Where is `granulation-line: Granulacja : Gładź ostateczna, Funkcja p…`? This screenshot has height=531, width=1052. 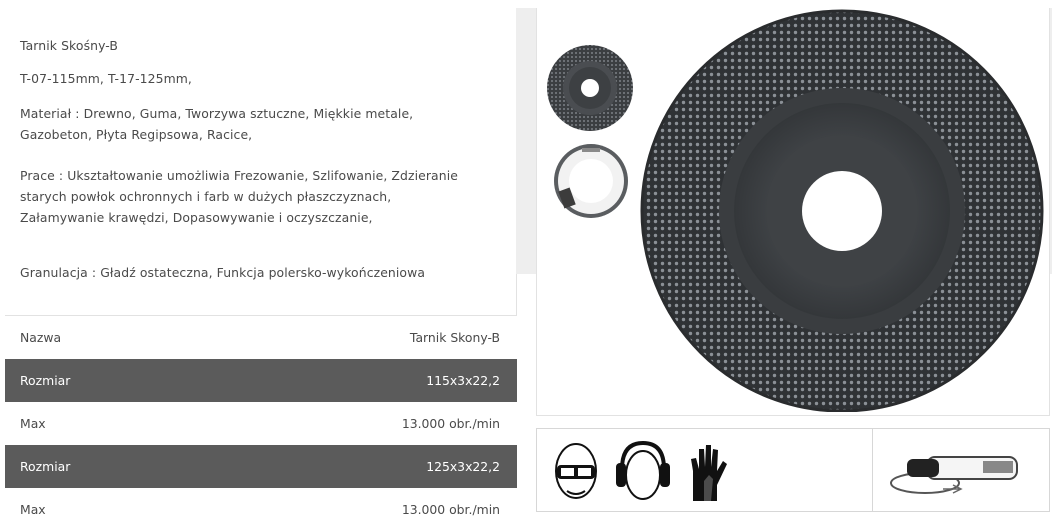
granulation-line: Granulacja : Gładź ostateczna, Funkcja p… is located at coordinates (223, 272).